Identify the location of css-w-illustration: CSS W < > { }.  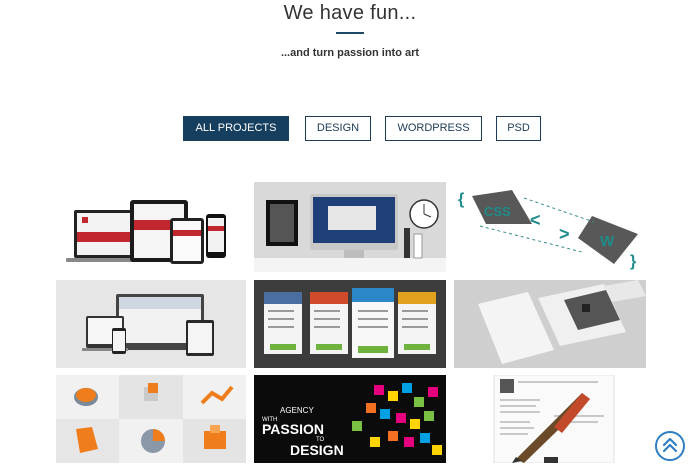
(548, 230).